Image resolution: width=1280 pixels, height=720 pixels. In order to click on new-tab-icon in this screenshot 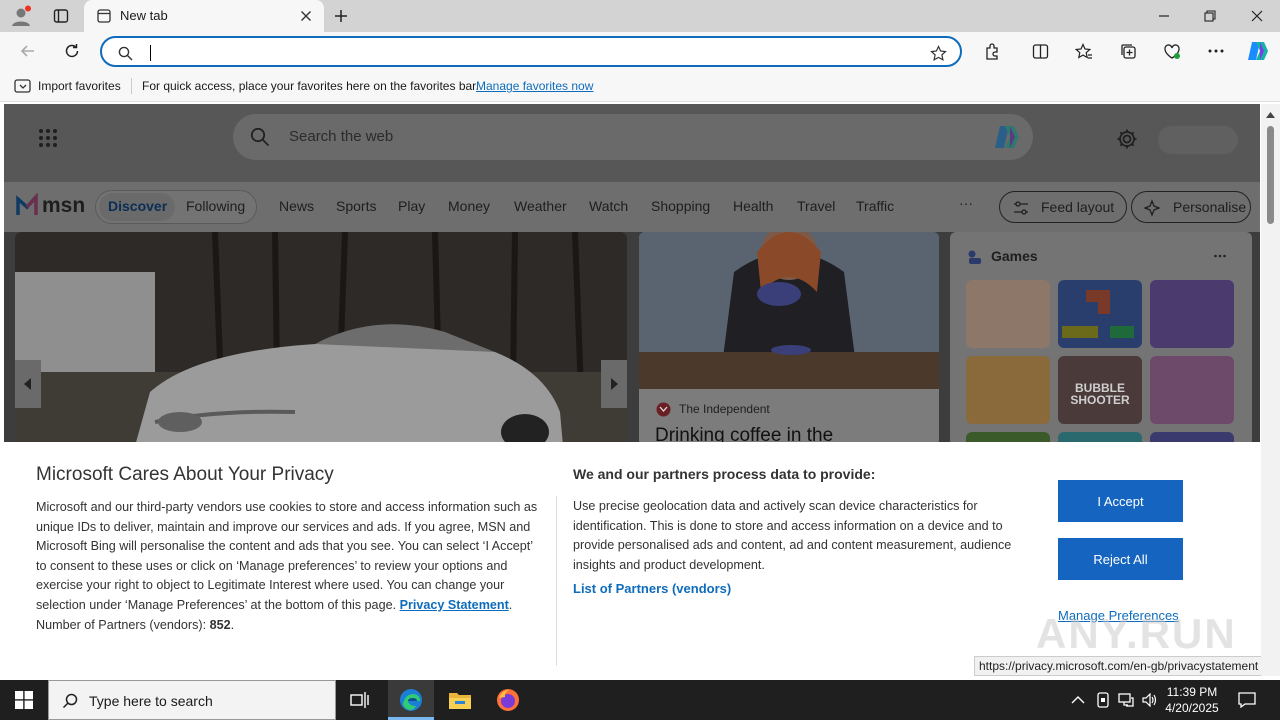, I will do `click(341, 16)`.